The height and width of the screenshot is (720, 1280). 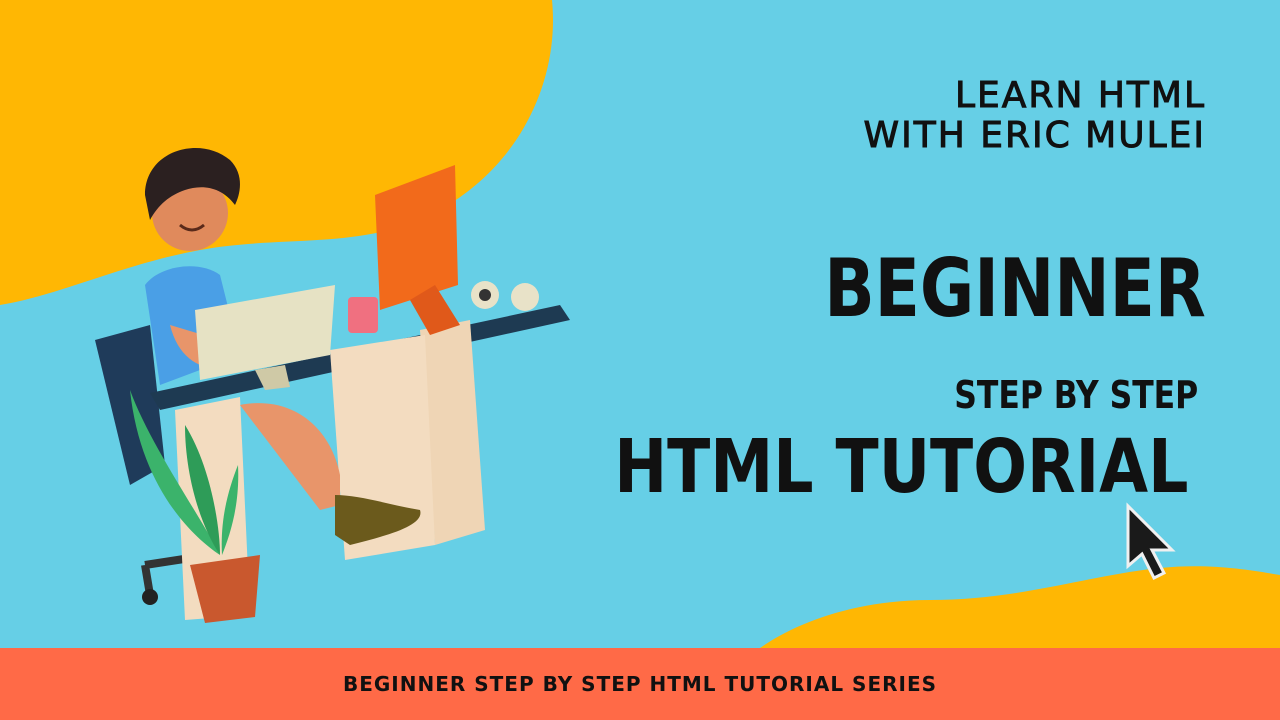 What do you see at coordinates (1015, 288) in the screenshot?
I see `beginner-title: BEGINNER` at bounding box center [1015, 288].